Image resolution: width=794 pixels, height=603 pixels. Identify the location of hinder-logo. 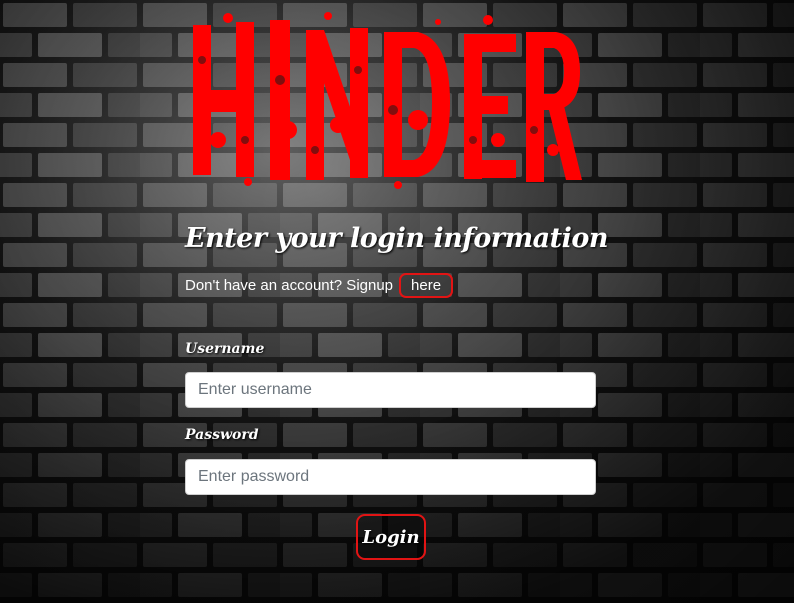
(385, 100).